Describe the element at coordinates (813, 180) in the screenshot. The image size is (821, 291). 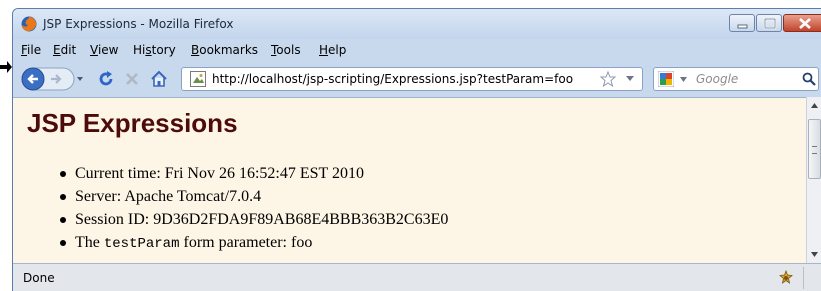
I see `vertical-scrollbar` at that location.